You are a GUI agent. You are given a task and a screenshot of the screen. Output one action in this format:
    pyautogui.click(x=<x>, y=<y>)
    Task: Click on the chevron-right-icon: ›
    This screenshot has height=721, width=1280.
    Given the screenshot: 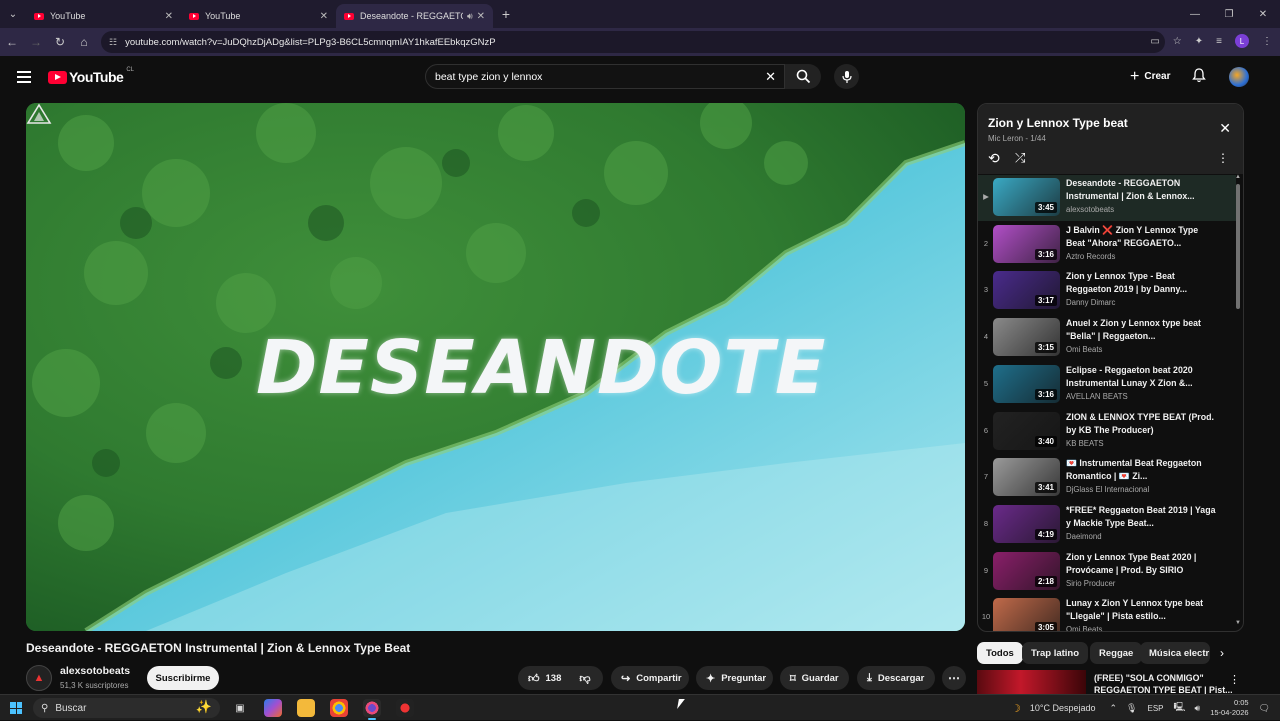 What is the action you would take?
    pyautogui.click(x=1222, y=653)
    